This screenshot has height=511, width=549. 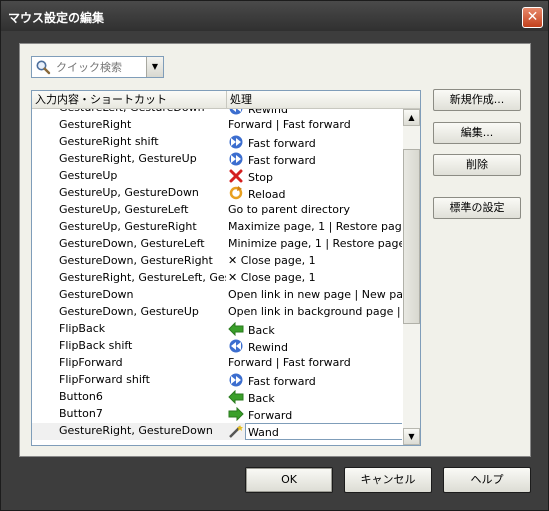 I want to click on arrow-up-icon: ▲, so click(x=411, y=117).